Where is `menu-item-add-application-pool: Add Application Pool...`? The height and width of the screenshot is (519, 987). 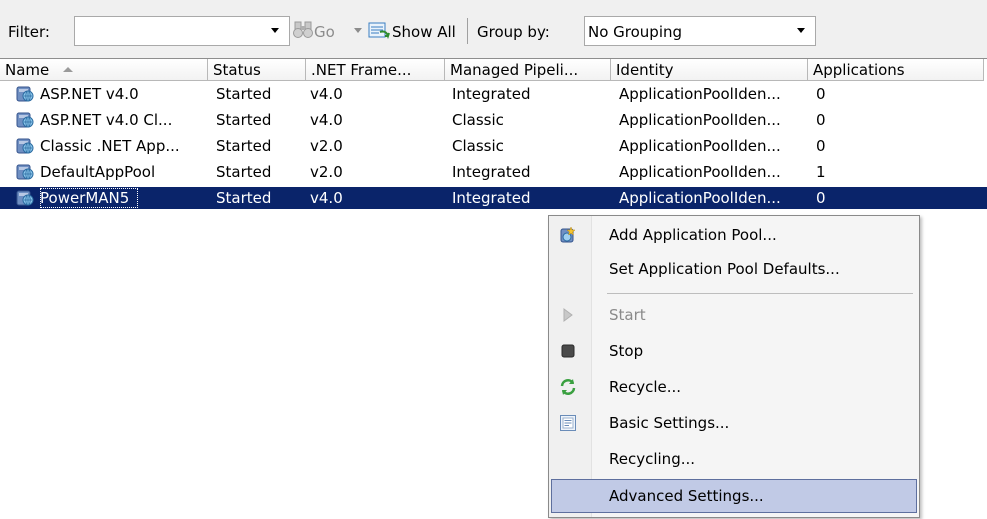
menu-item-add-application-pool: Add Application Pool... is located at coordinates (734, 235).